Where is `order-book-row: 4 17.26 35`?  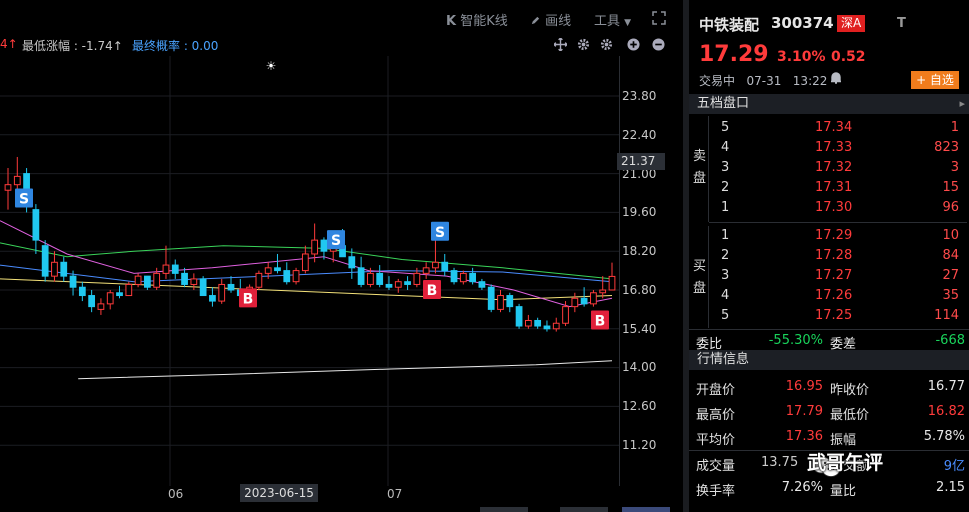 order-book-row: 4 17.26 35 is located at coordinates (838, 297).